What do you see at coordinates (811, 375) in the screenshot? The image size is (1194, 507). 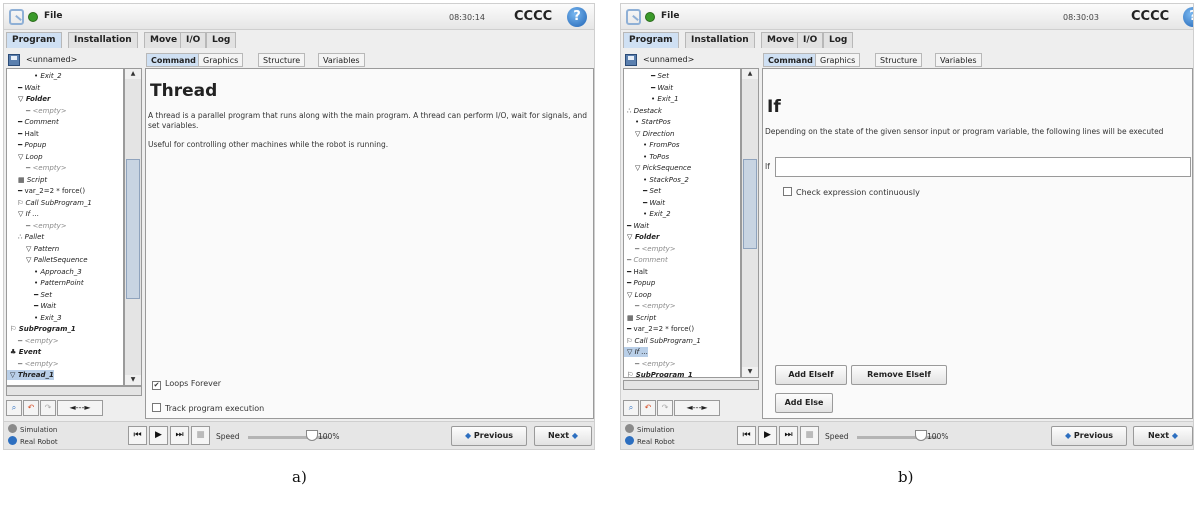 I see `add-elseif-button: Add ElseIf` at bounding box center [811, 375].